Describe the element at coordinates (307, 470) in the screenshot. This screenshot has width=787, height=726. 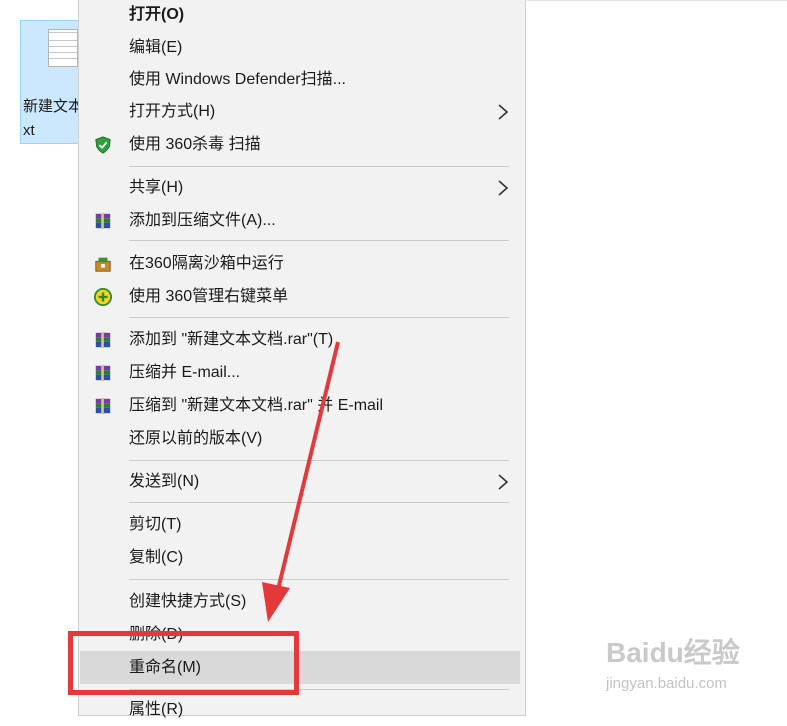
I see `callout-arrow-shaft` at that location.